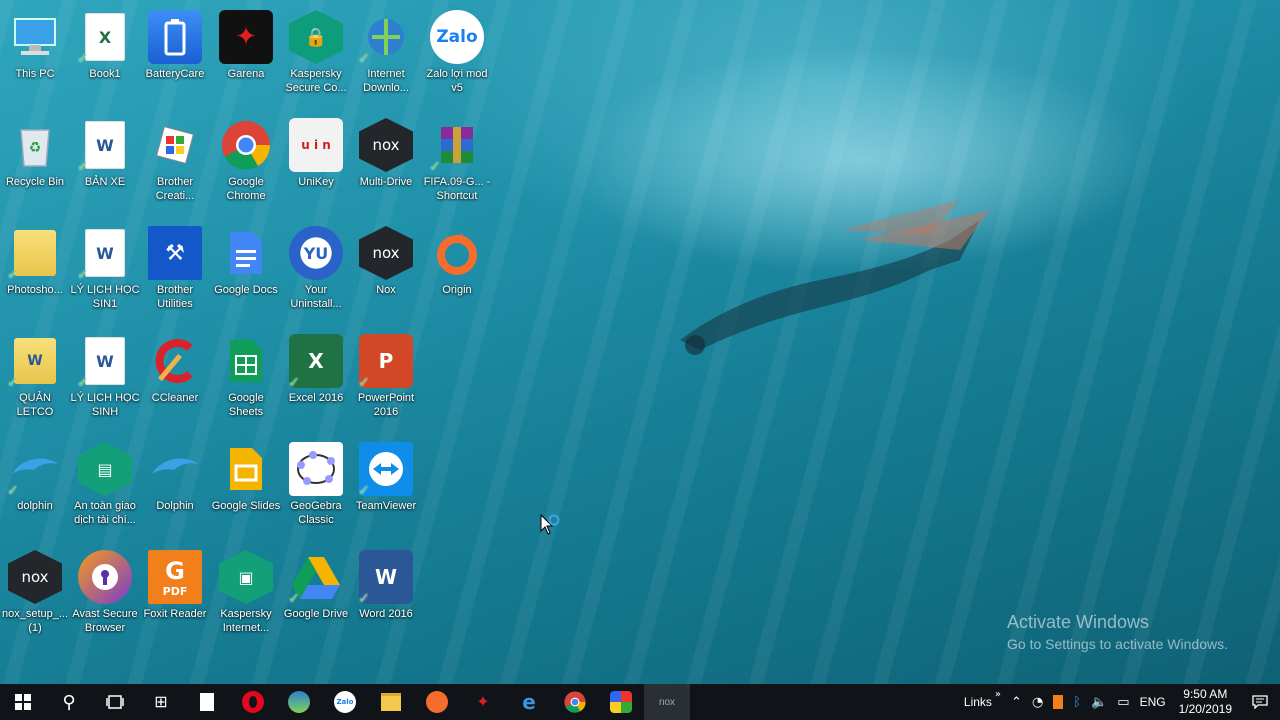  What do you see at coordinates (621, 702) in the screenshot?
I see `taskbar-bluestacks` at bounding box center [621, 702].